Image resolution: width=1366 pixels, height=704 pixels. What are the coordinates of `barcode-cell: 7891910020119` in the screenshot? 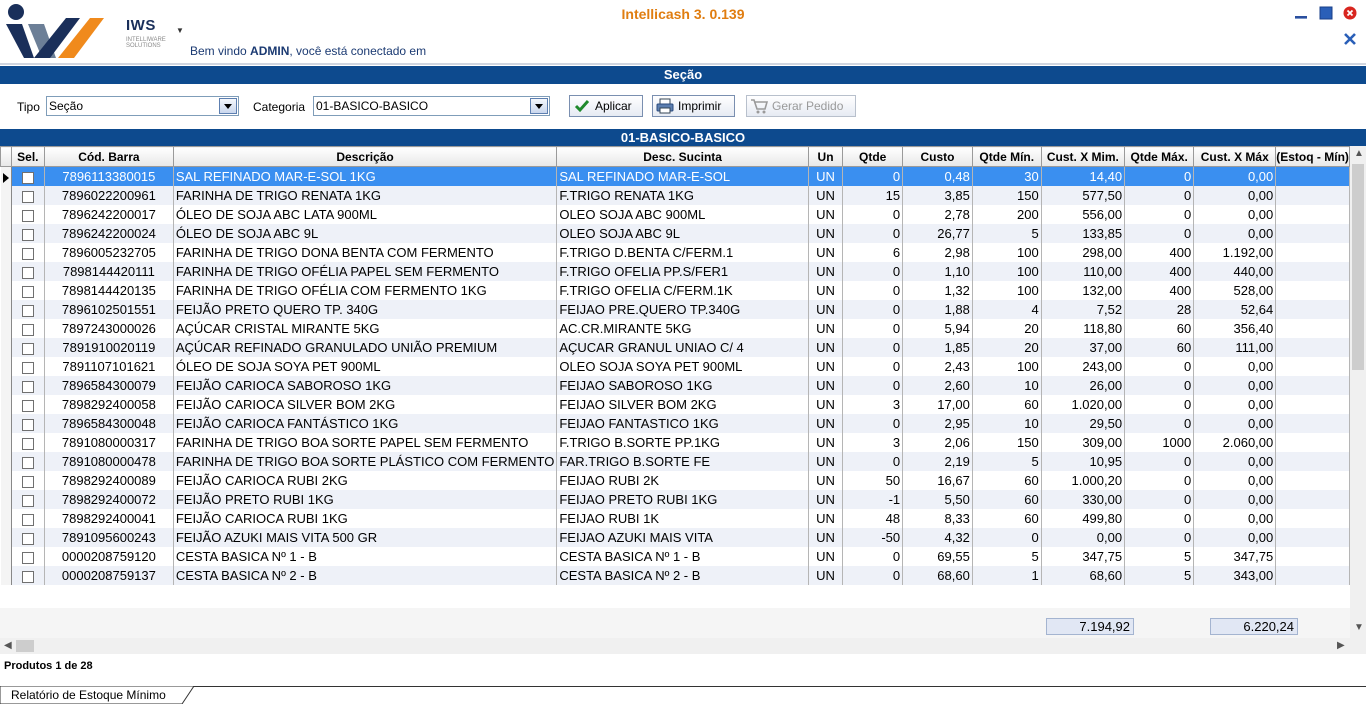 It's located at (109, 347).